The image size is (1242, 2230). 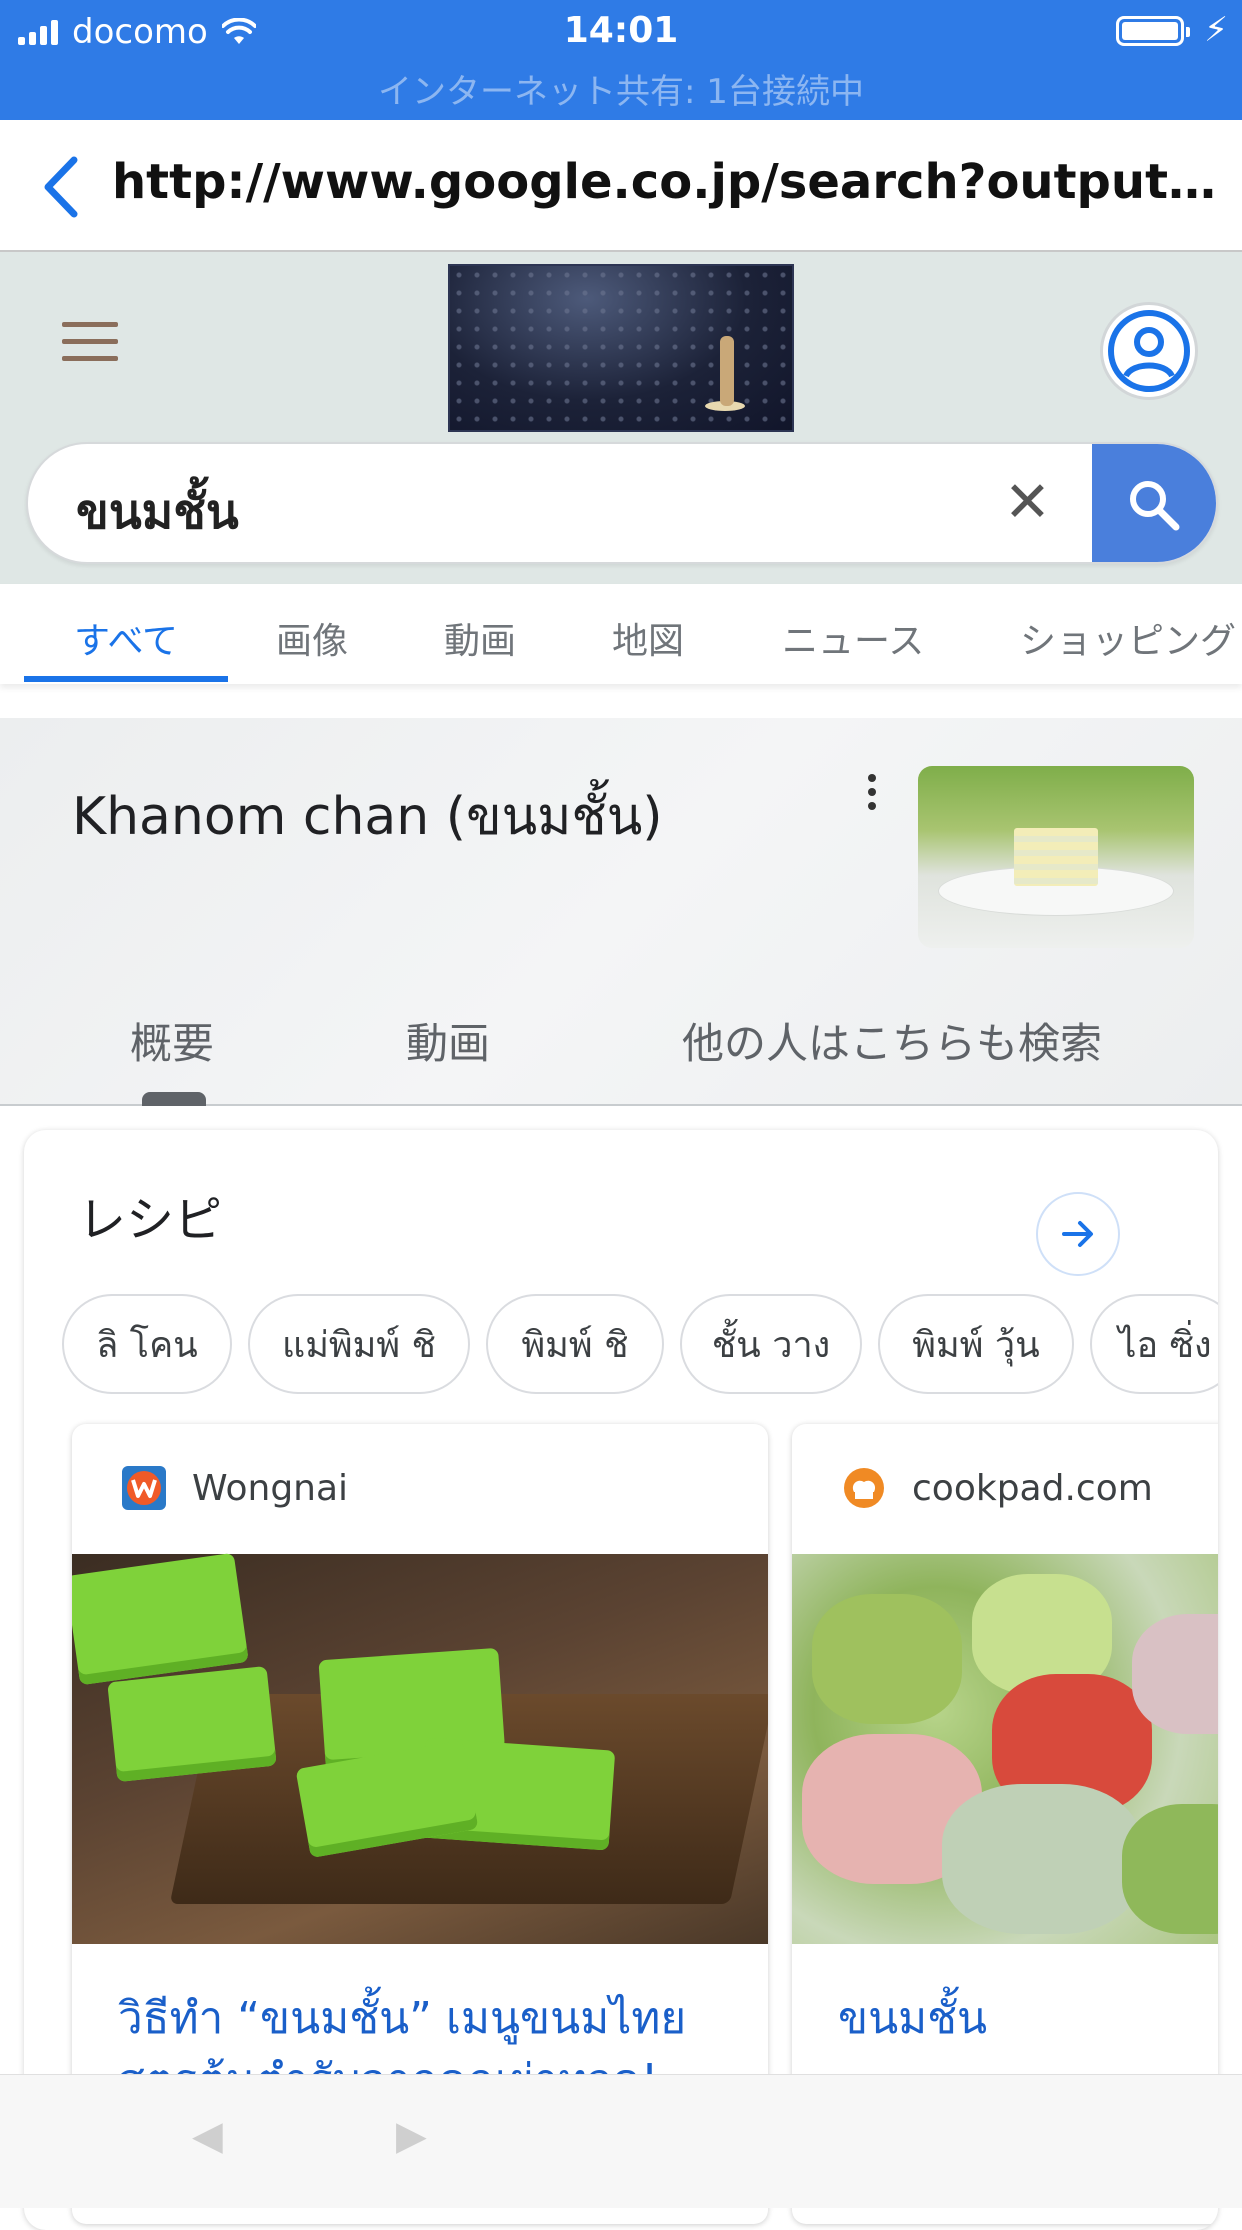 What do you see at coordinates (1155, 506) in the screenshot?
I see `search-icon` at bounding box center [1155, 506].